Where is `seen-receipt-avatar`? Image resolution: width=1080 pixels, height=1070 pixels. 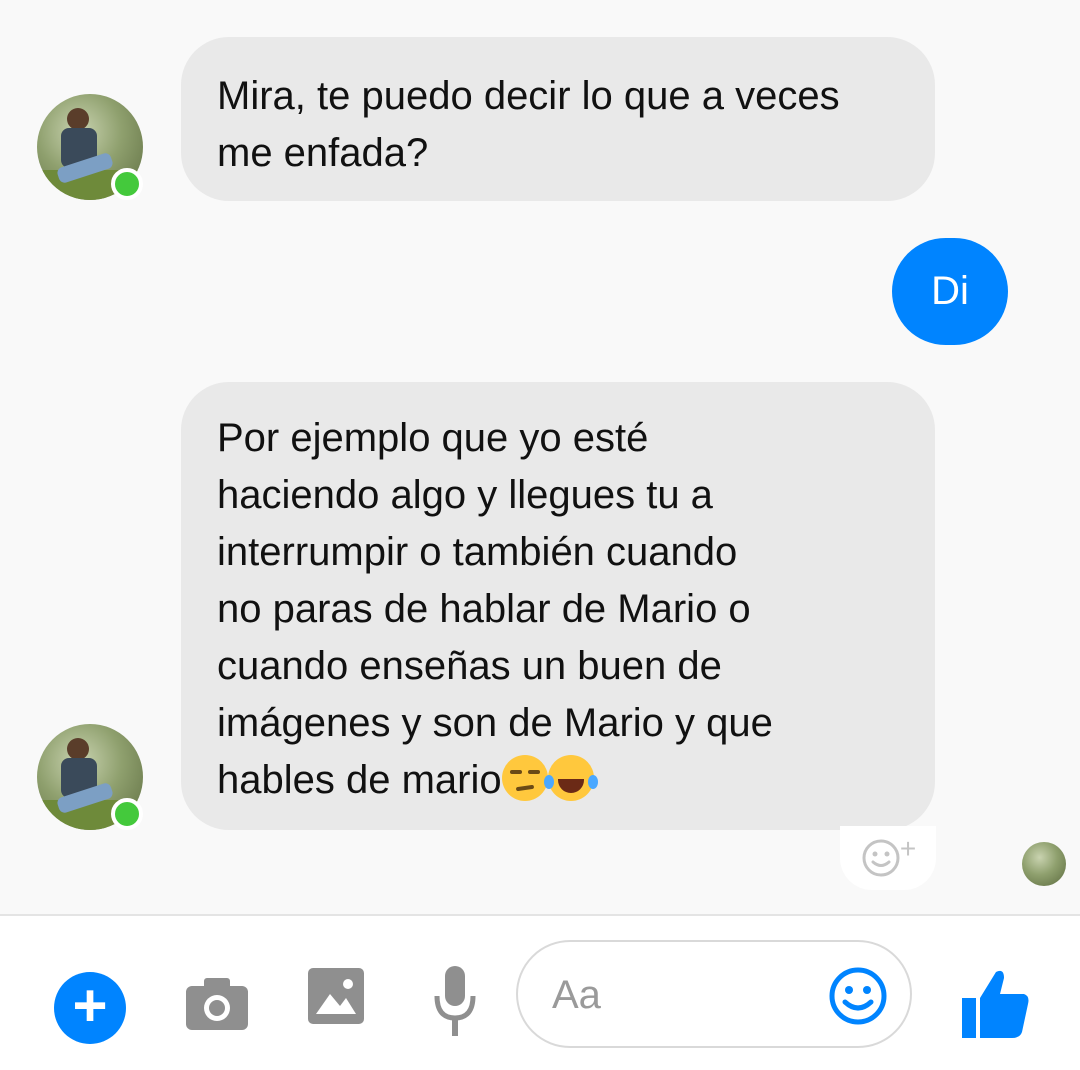
seen-receipt-avatar is located at coordinates (1044, 864).